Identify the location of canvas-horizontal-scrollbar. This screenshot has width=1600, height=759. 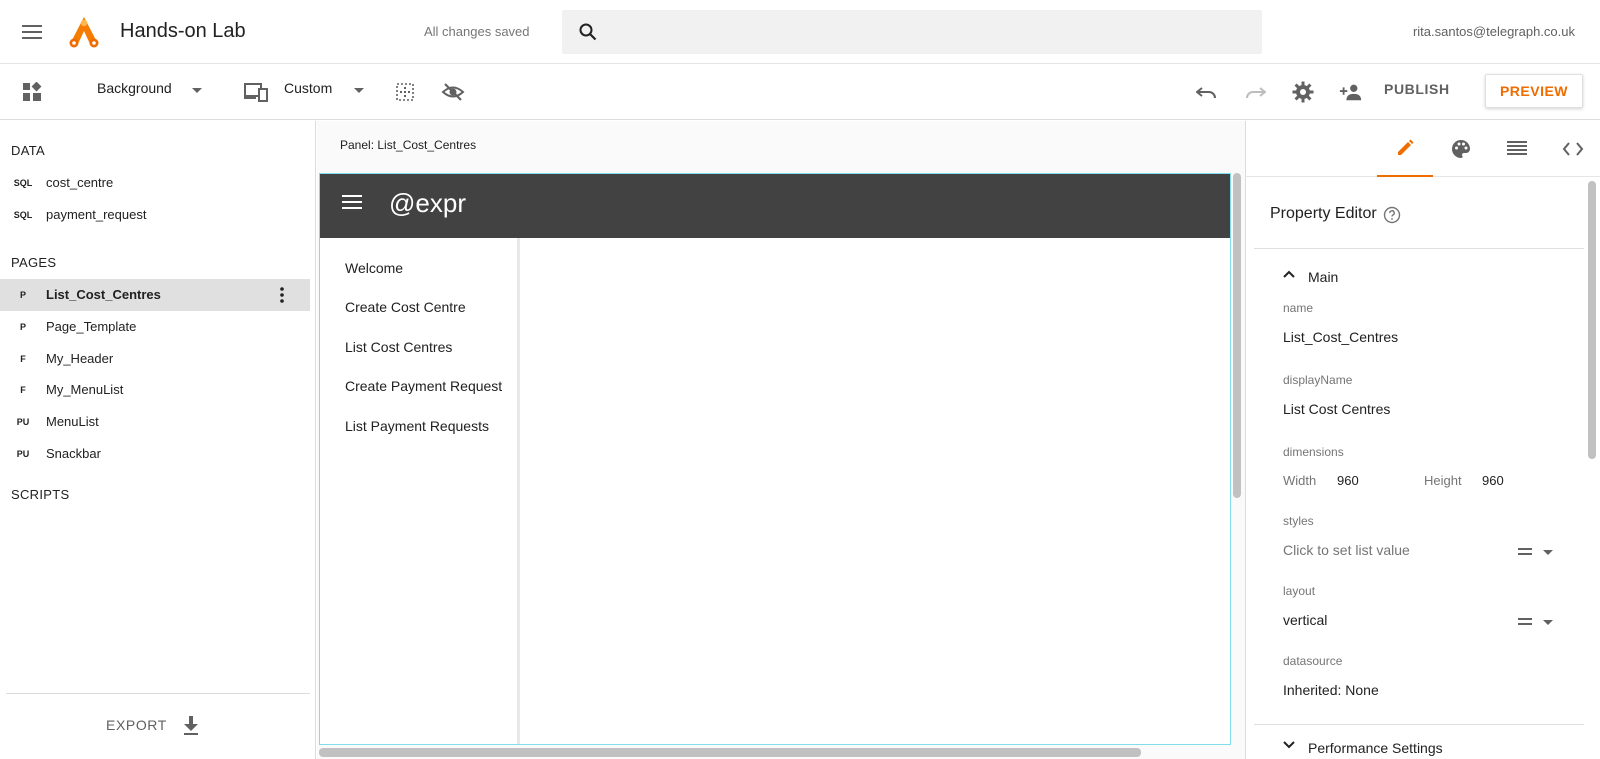
(777, 752).